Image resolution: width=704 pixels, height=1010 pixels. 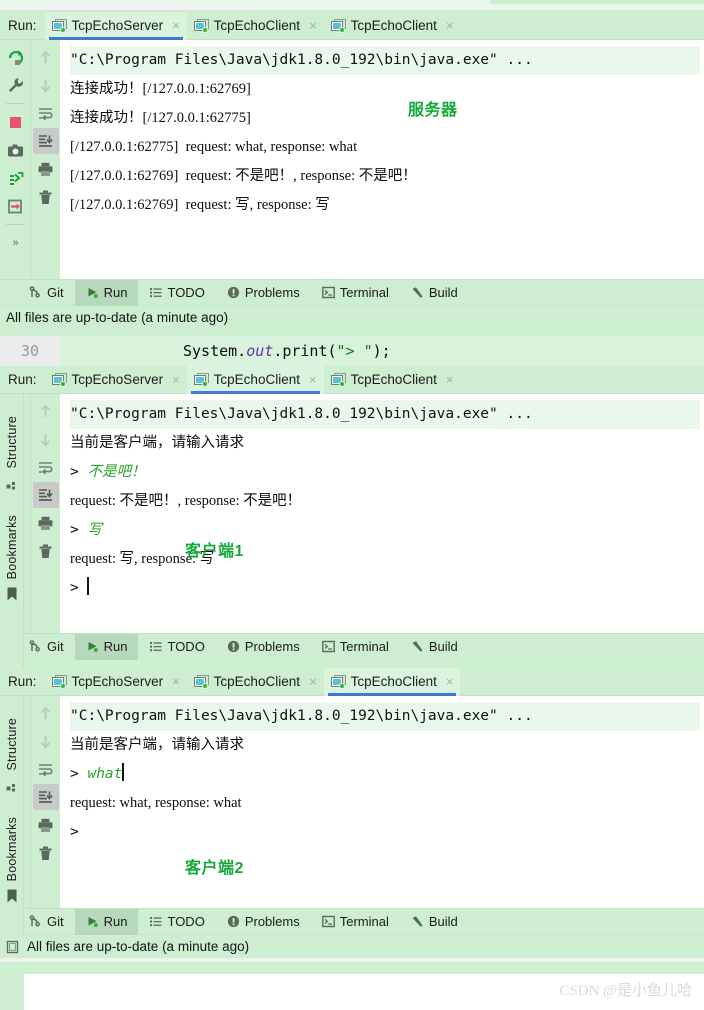 What do you see at coordinates (433, 110) in the screenshot?
I see `annotation-server: 服务器` at bounding box center [433, 110].